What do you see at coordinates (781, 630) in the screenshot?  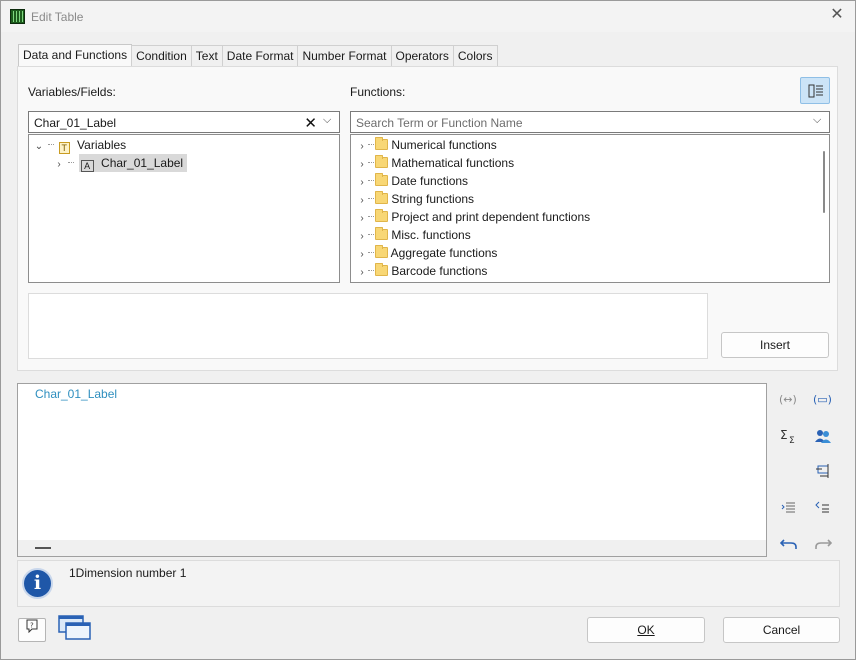 I see `cancel-button: Cancel` at bounding box center [781, 630].